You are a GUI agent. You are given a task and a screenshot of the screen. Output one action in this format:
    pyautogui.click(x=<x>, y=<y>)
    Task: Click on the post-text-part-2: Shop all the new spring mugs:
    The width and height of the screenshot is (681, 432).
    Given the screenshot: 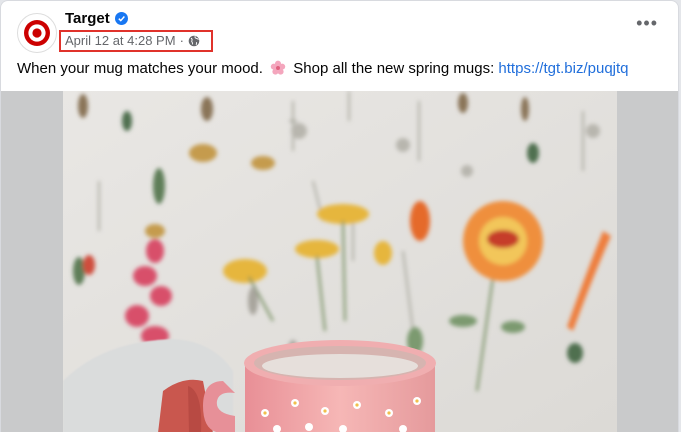 What is the action you would take?
    pyautogui.click(x=394, y=68)
    